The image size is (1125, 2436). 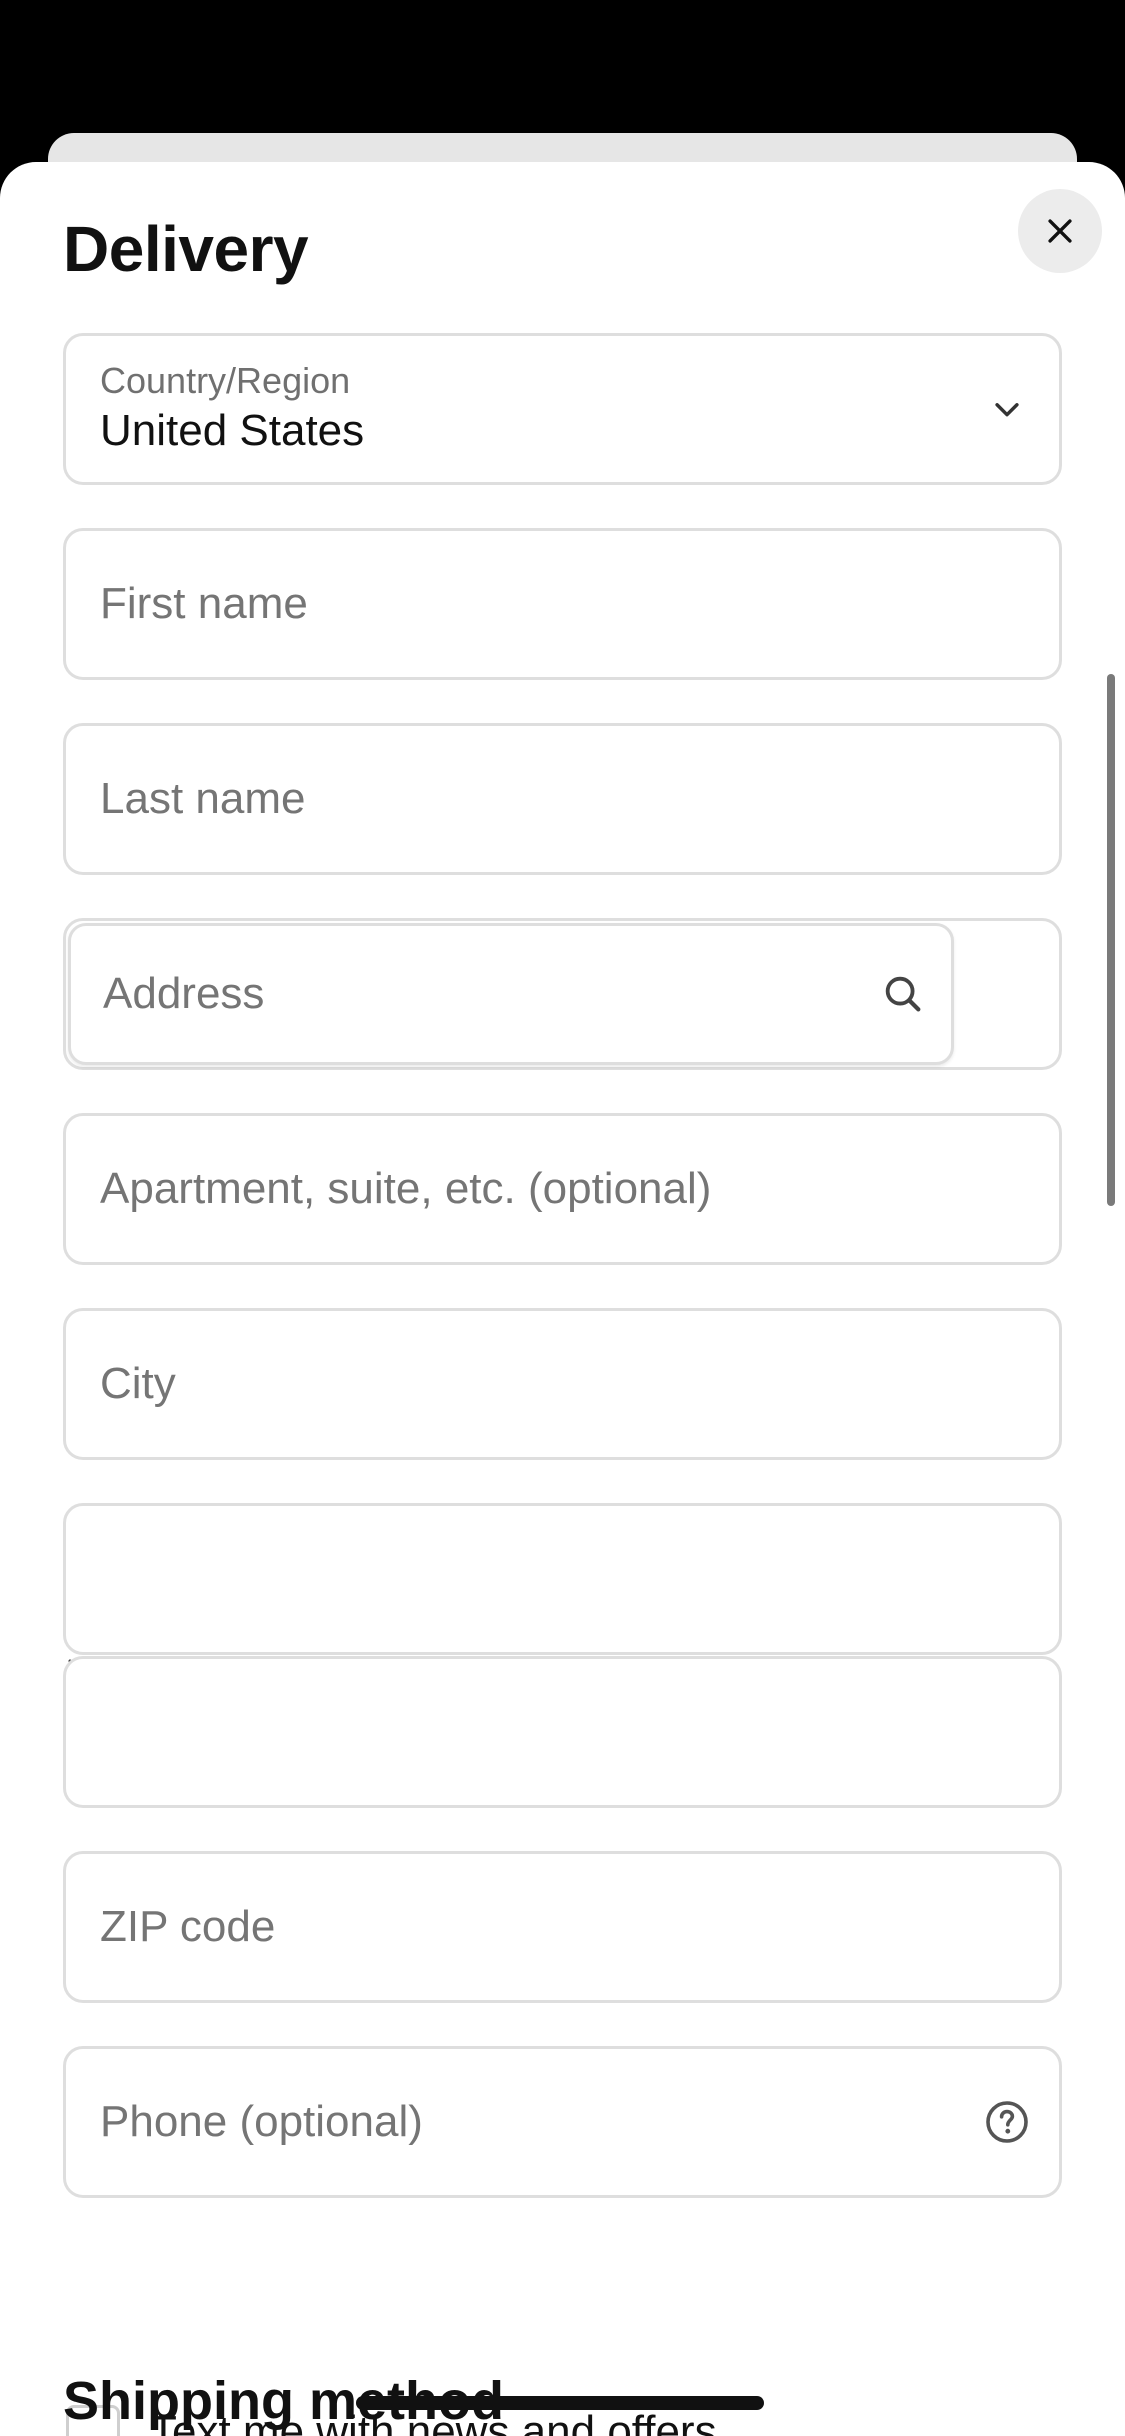 I want to click on close-icon, so click(x=1060, y=231).